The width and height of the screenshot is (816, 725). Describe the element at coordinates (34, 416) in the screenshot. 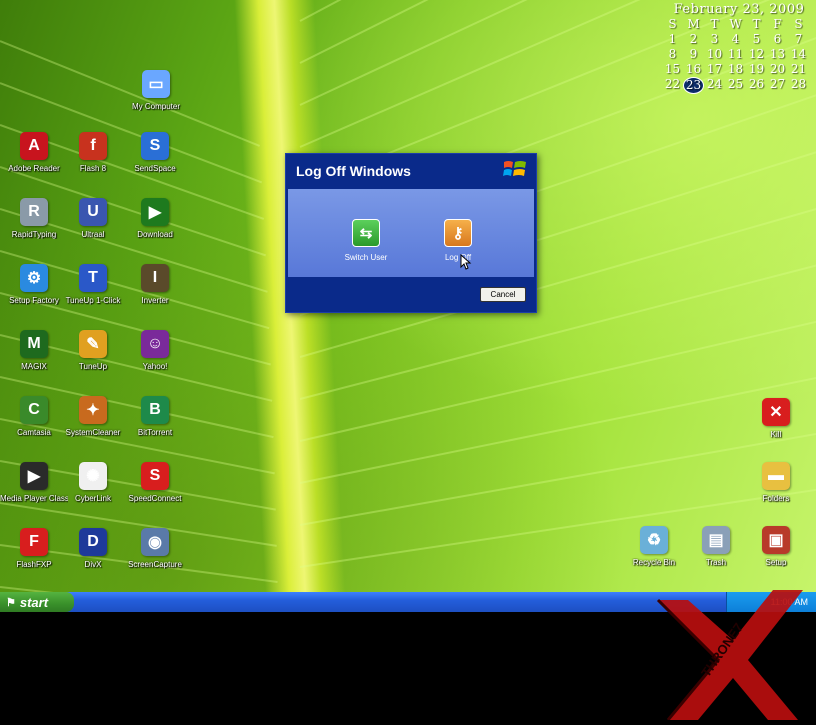

I see `desktop-icon: C Camtasia` at that location.